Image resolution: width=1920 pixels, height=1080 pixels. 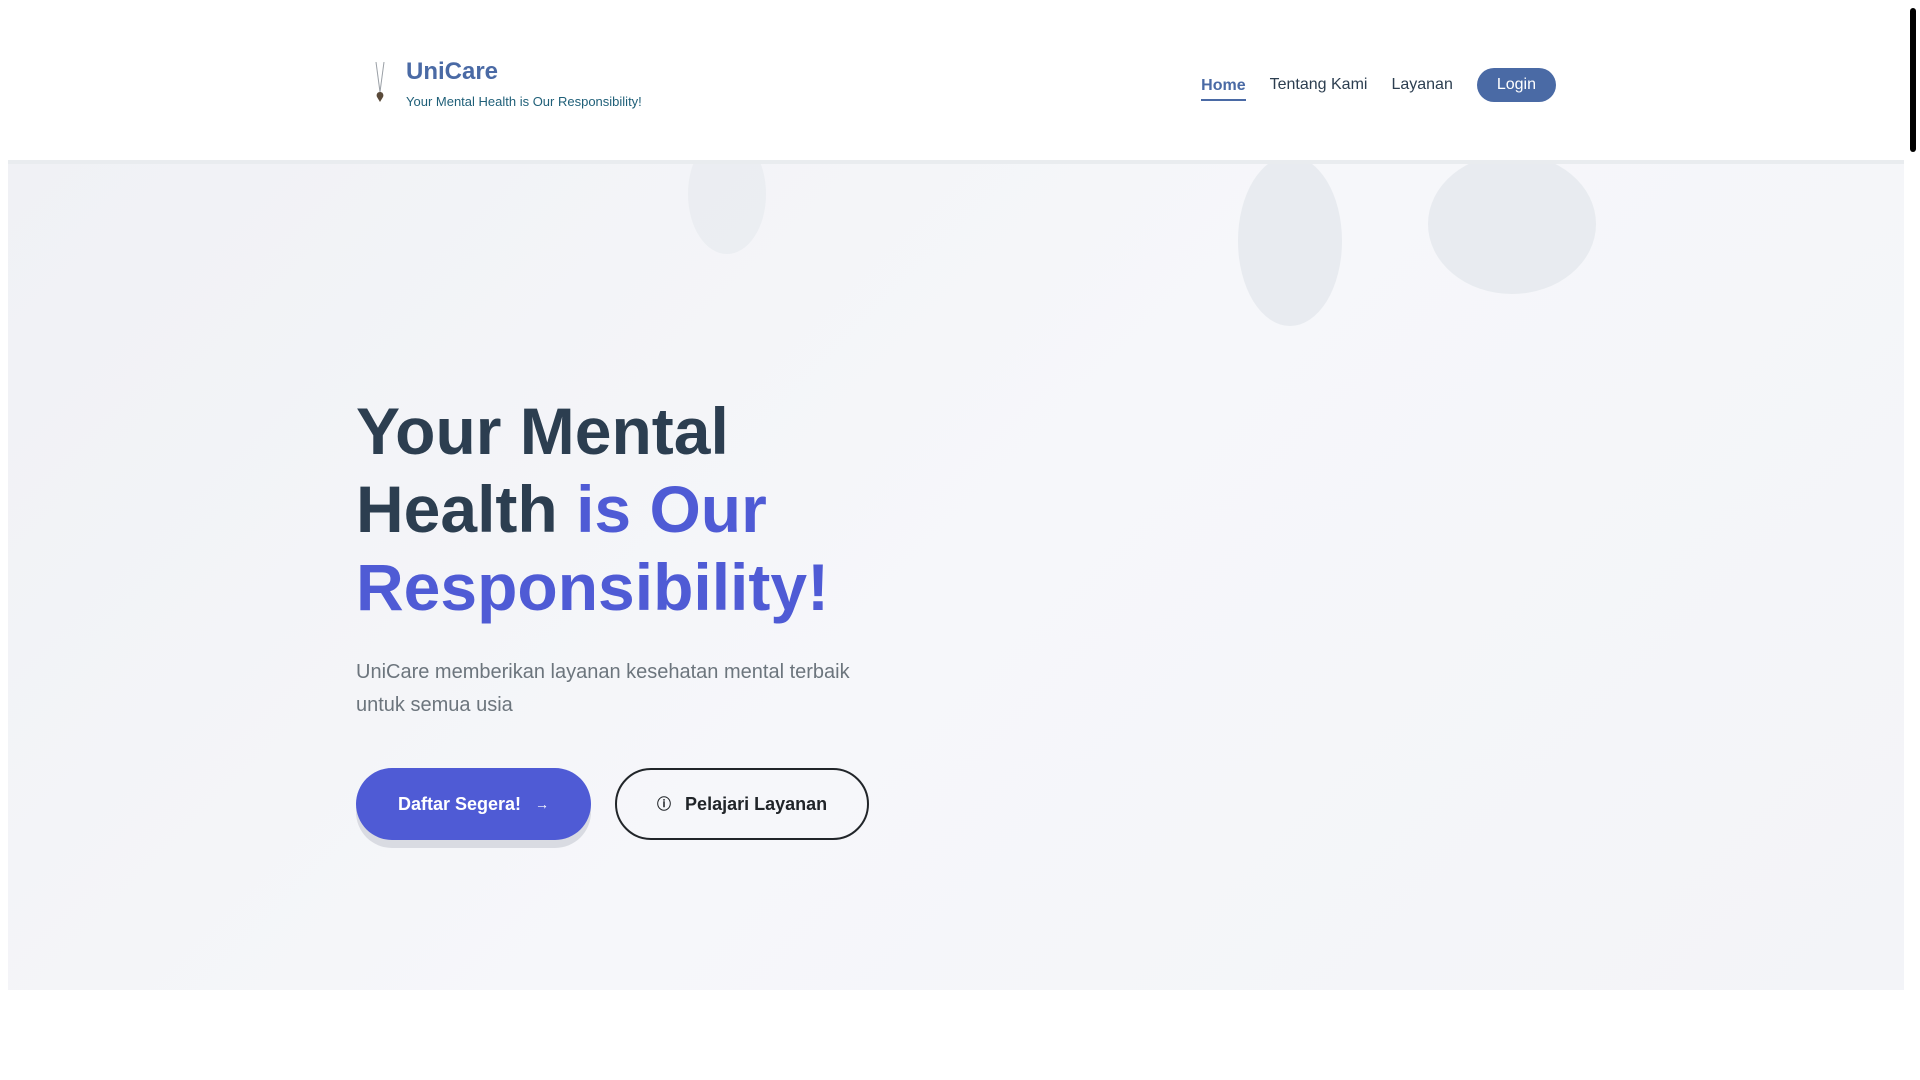 I want to click on main-nav: Home Tentang Kami Layanan Login, so click(x=1366, y=85).